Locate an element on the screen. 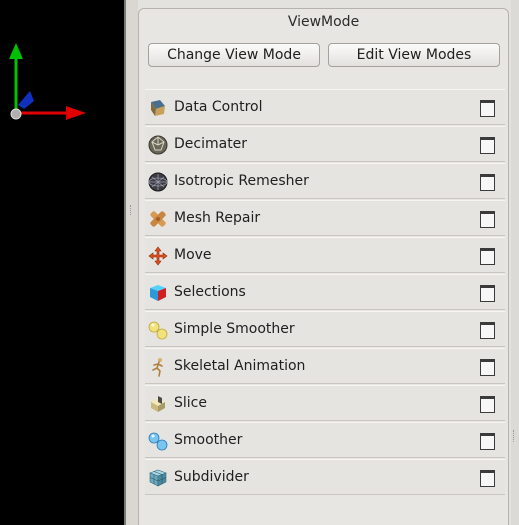  toolbox-label: Slice is located at coordinates (190, 403).